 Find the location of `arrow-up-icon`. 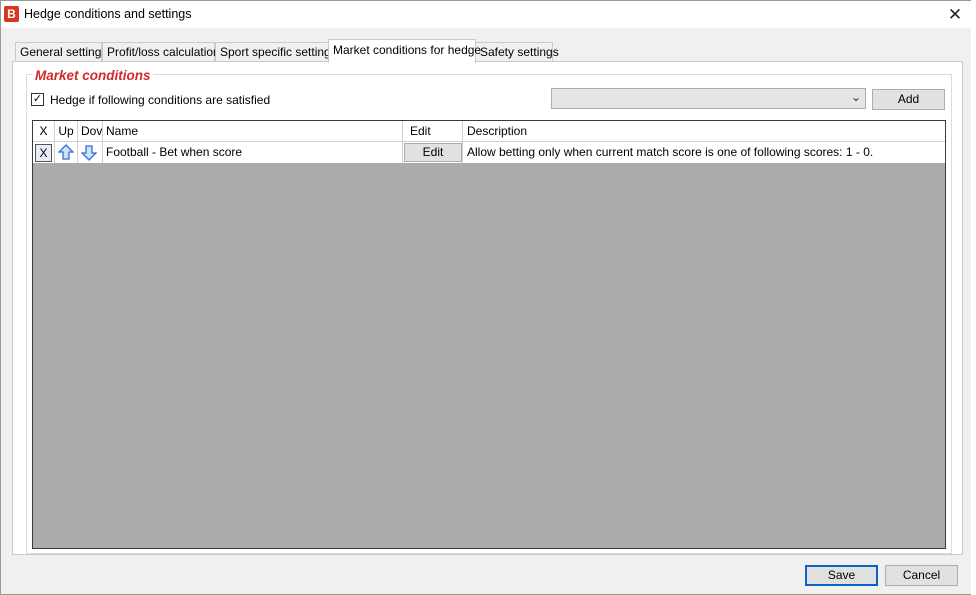

arrow-up-icon is located at coordinates (66, 152).